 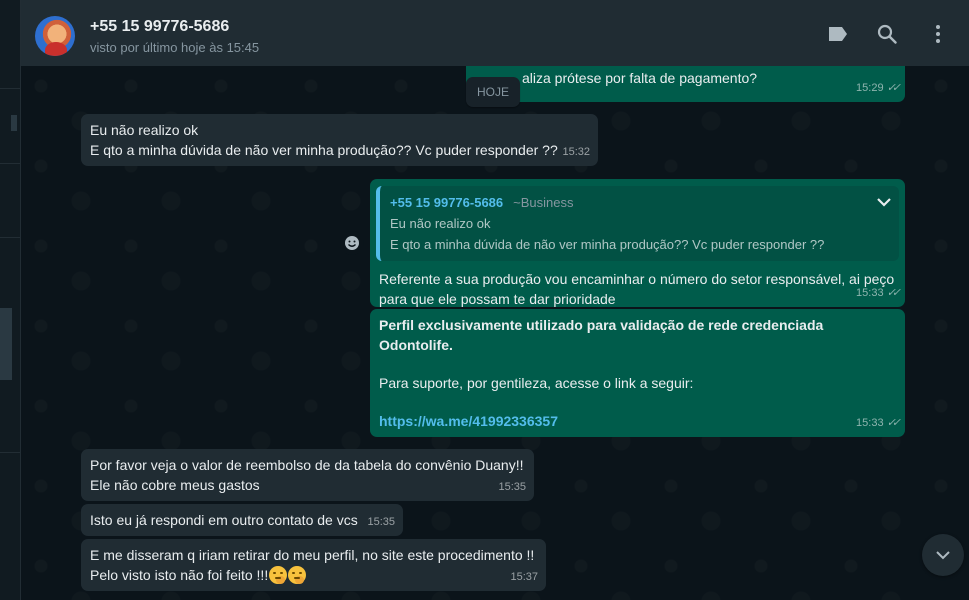 What do you see at coordinates (938, 34) in the screenshot?
I see `more-vertical-icon` at bounding box center [938, 34].